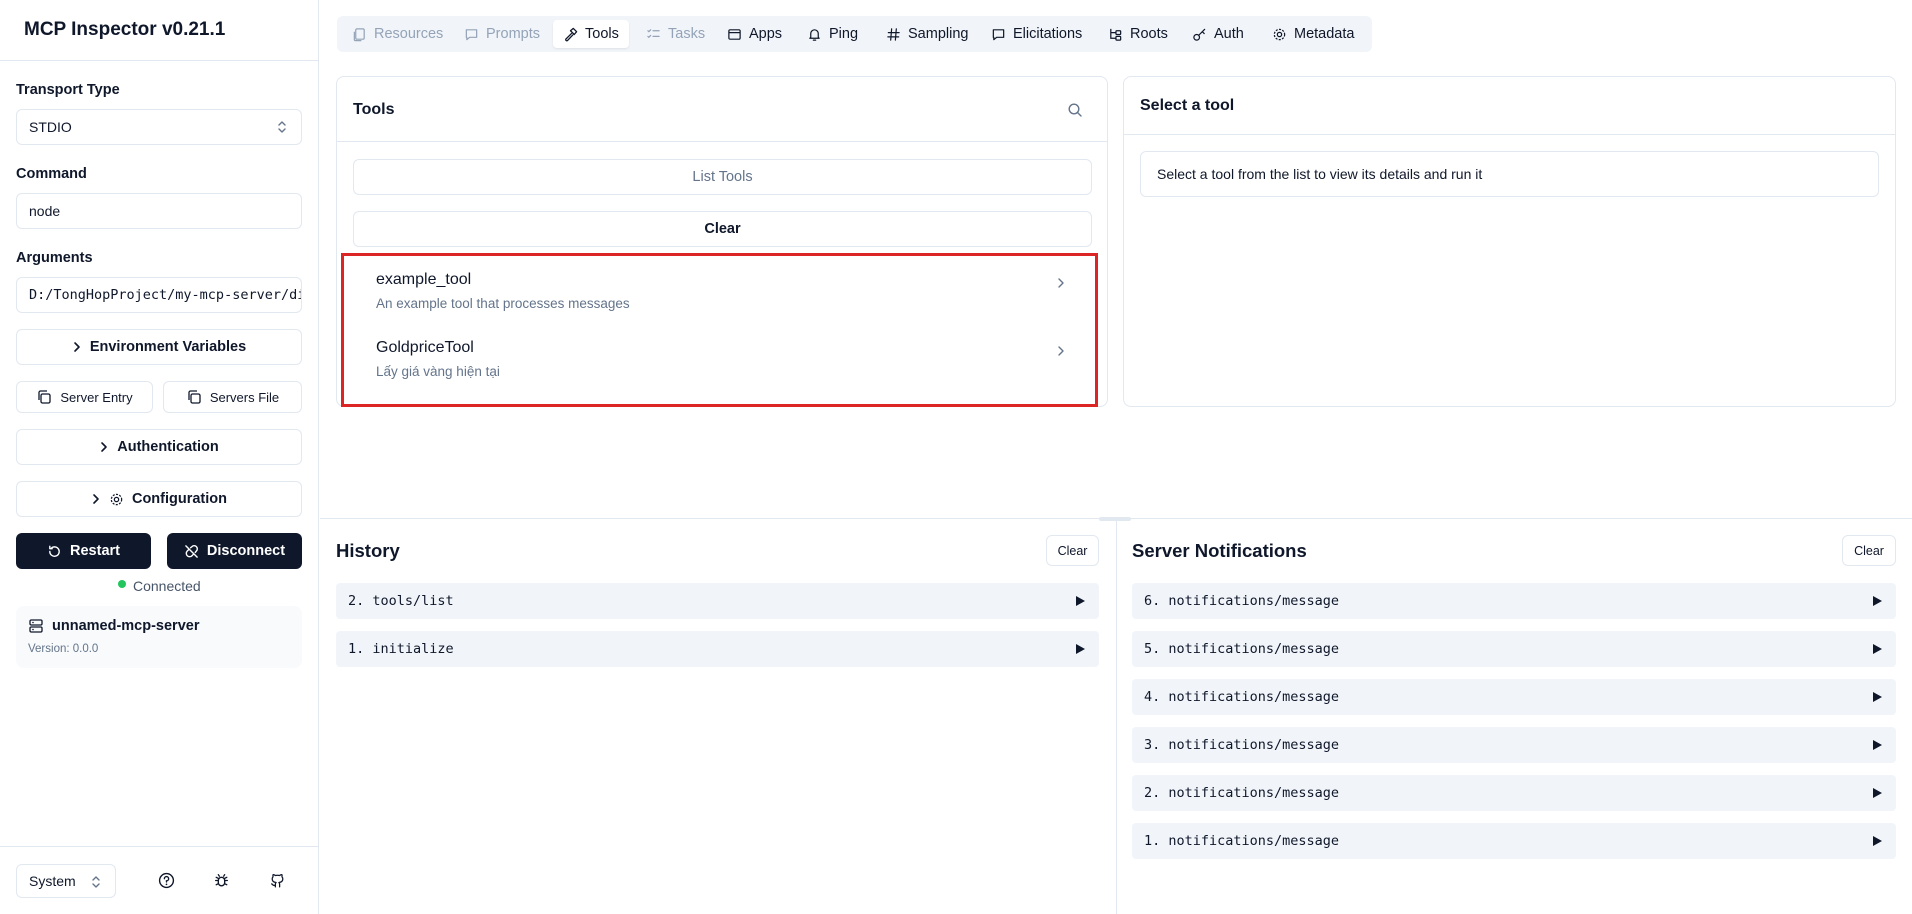  What do you see at coordinates (50, 127) in the screenshot?
I see `transport-type-value: STDIO` at bounding box center [50, 127].